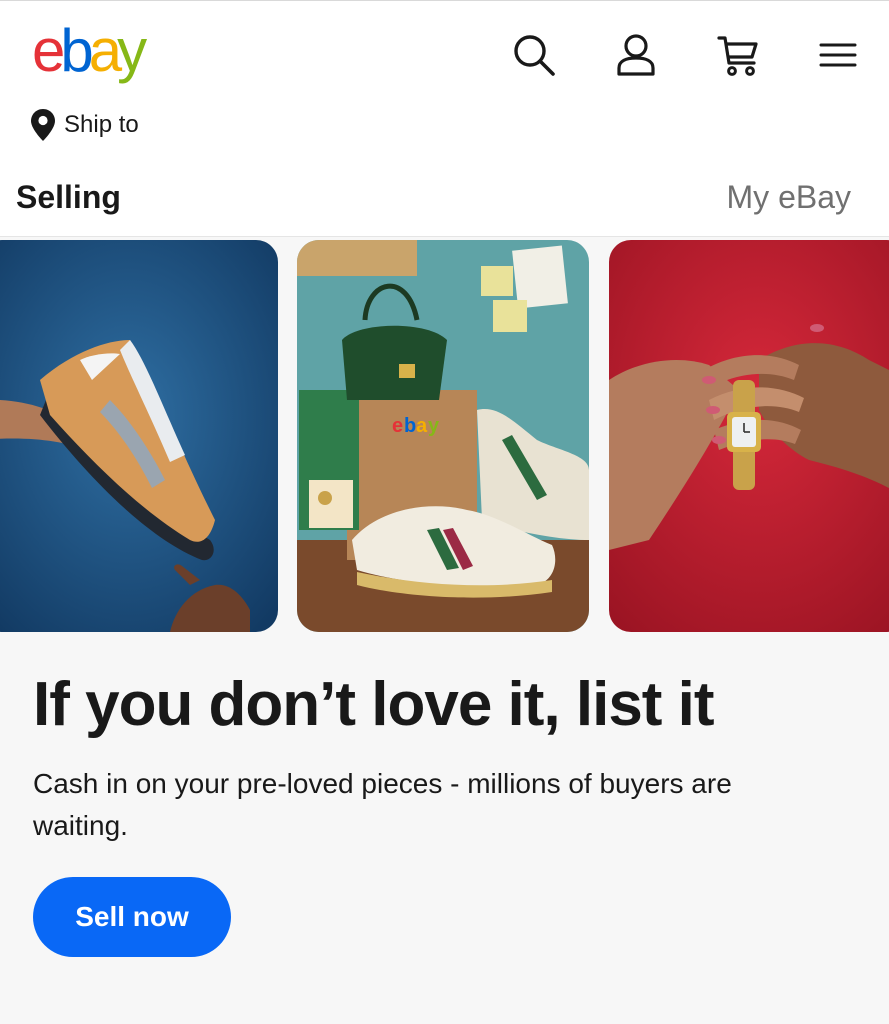  I want to click on watch-hands-photo, so click(749, 436).